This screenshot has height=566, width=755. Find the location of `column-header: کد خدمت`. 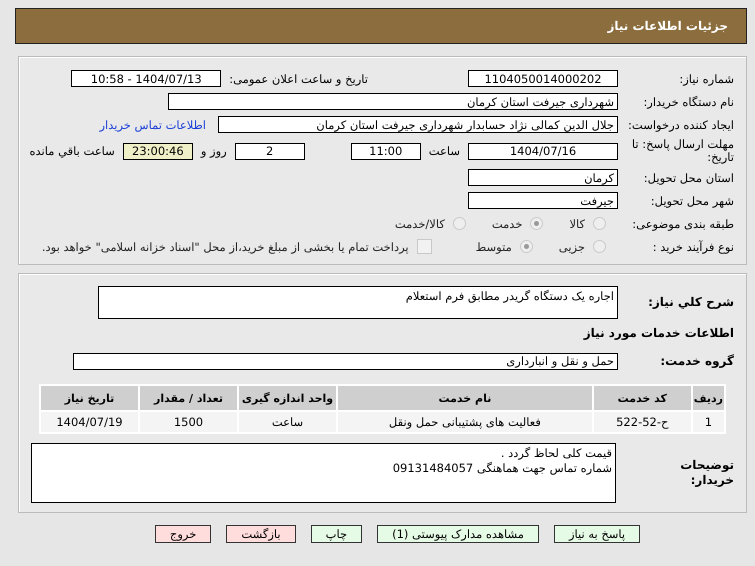

column-header: کد خدمت is located at coordinates (642, 398).